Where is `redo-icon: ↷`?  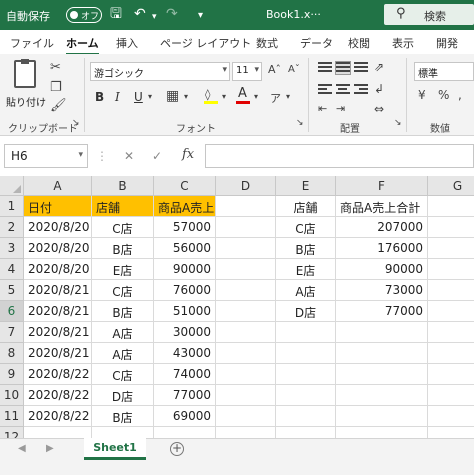
redo-icon: ↷ is located at coordinates (172, 14).